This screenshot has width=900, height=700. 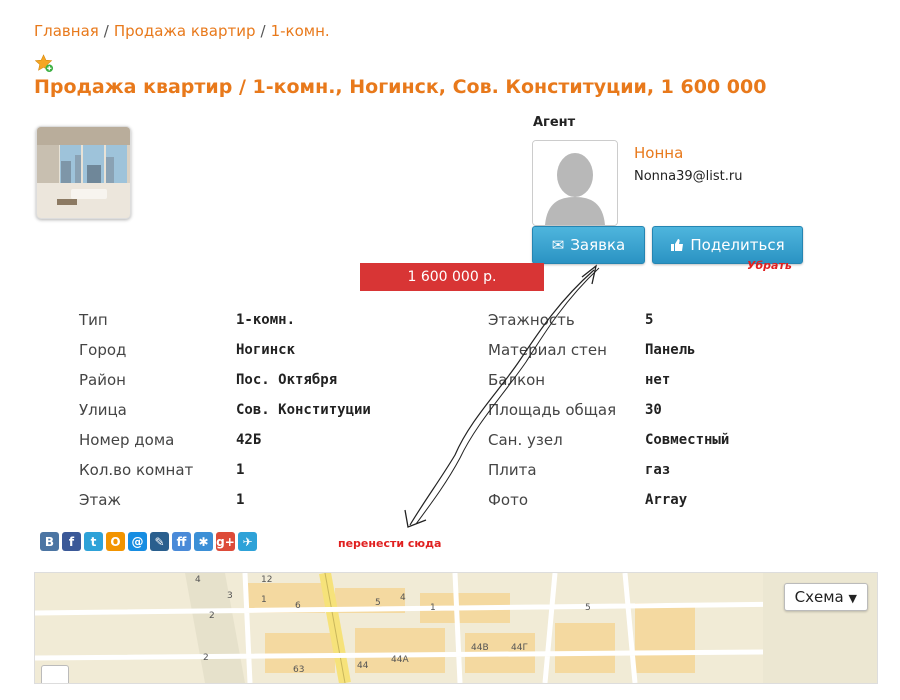 I want to click on map-house-number: 44, so click(x=363, y=666).